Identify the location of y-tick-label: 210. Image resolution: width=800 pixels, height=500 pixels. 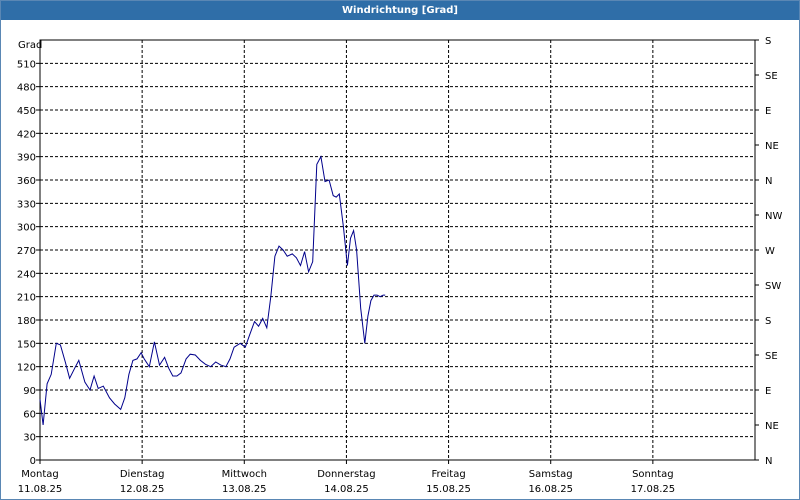
(26, 298).